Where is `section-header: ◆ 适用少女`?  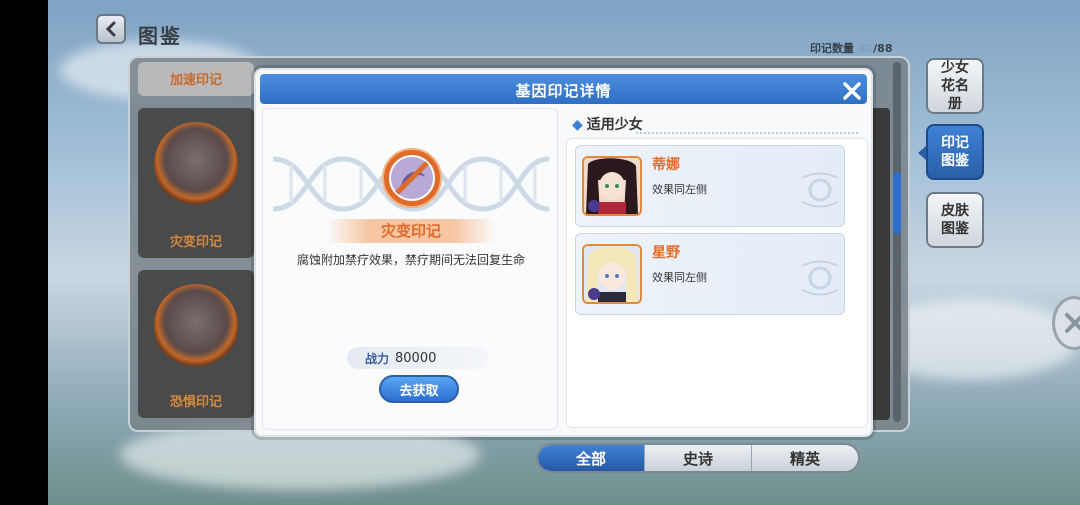 section-header: ◆ 适用少女 is located at coordinates (607, 124).